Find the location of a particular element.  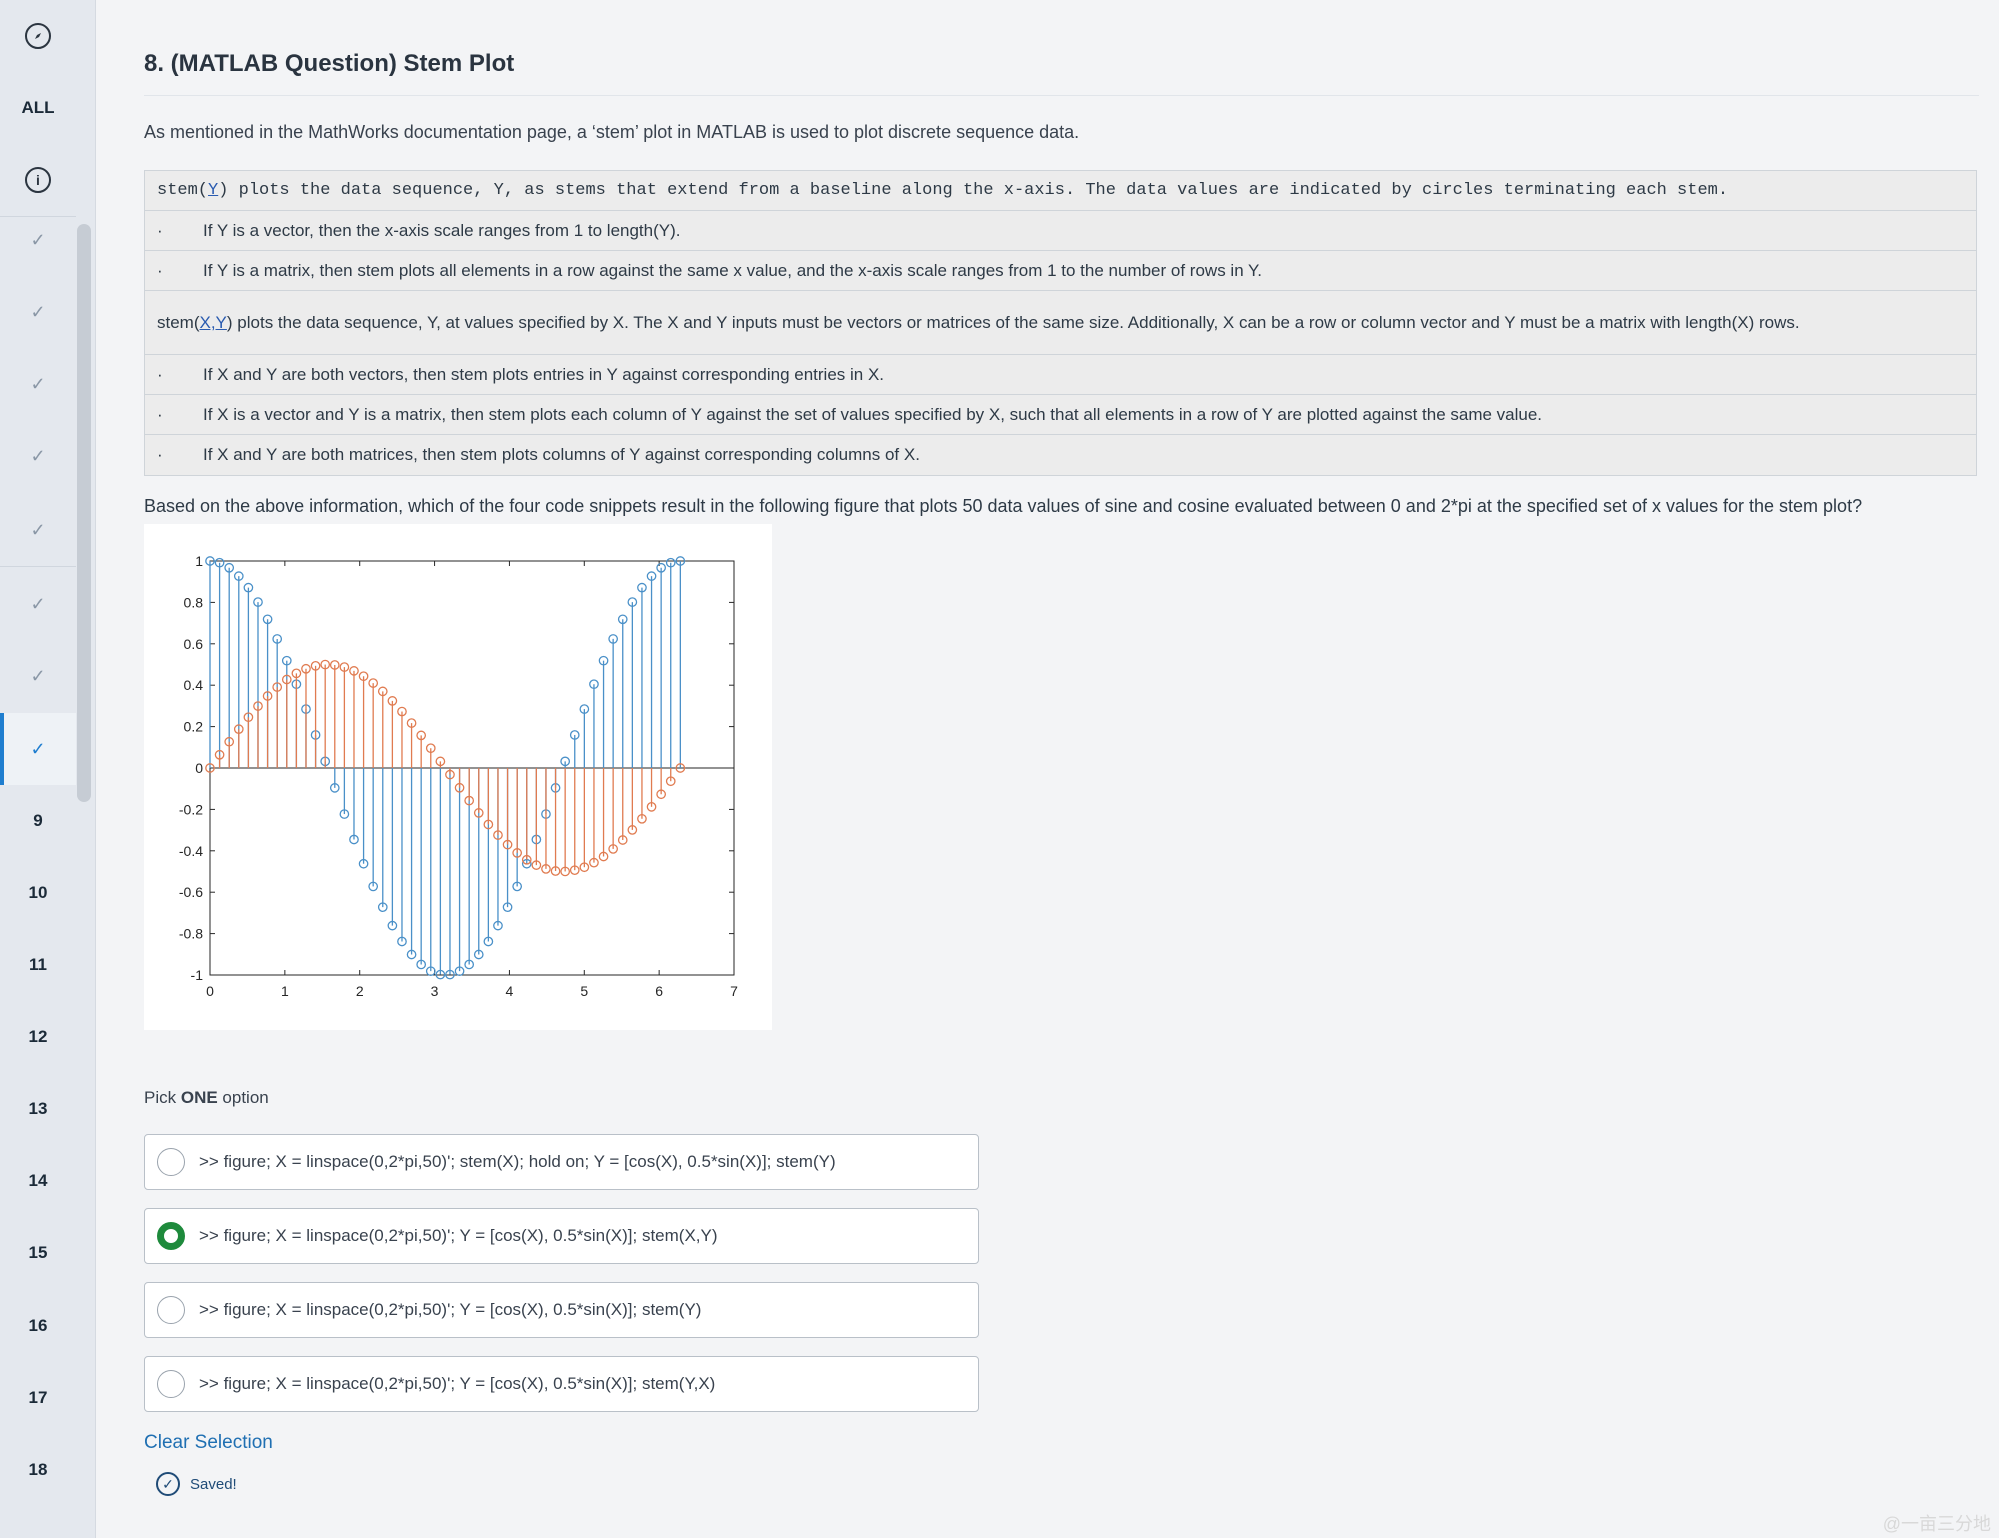

question-title: 8. (MATLAB Question) Stem Plot is located at coordinates (329, 63).